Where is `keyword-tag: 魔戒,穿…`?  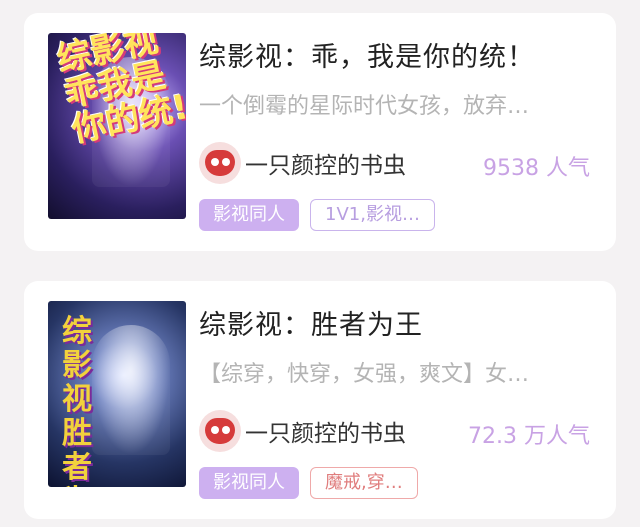 keyword-tag: 魔戒,穿… is located at coordinates (364, 483).